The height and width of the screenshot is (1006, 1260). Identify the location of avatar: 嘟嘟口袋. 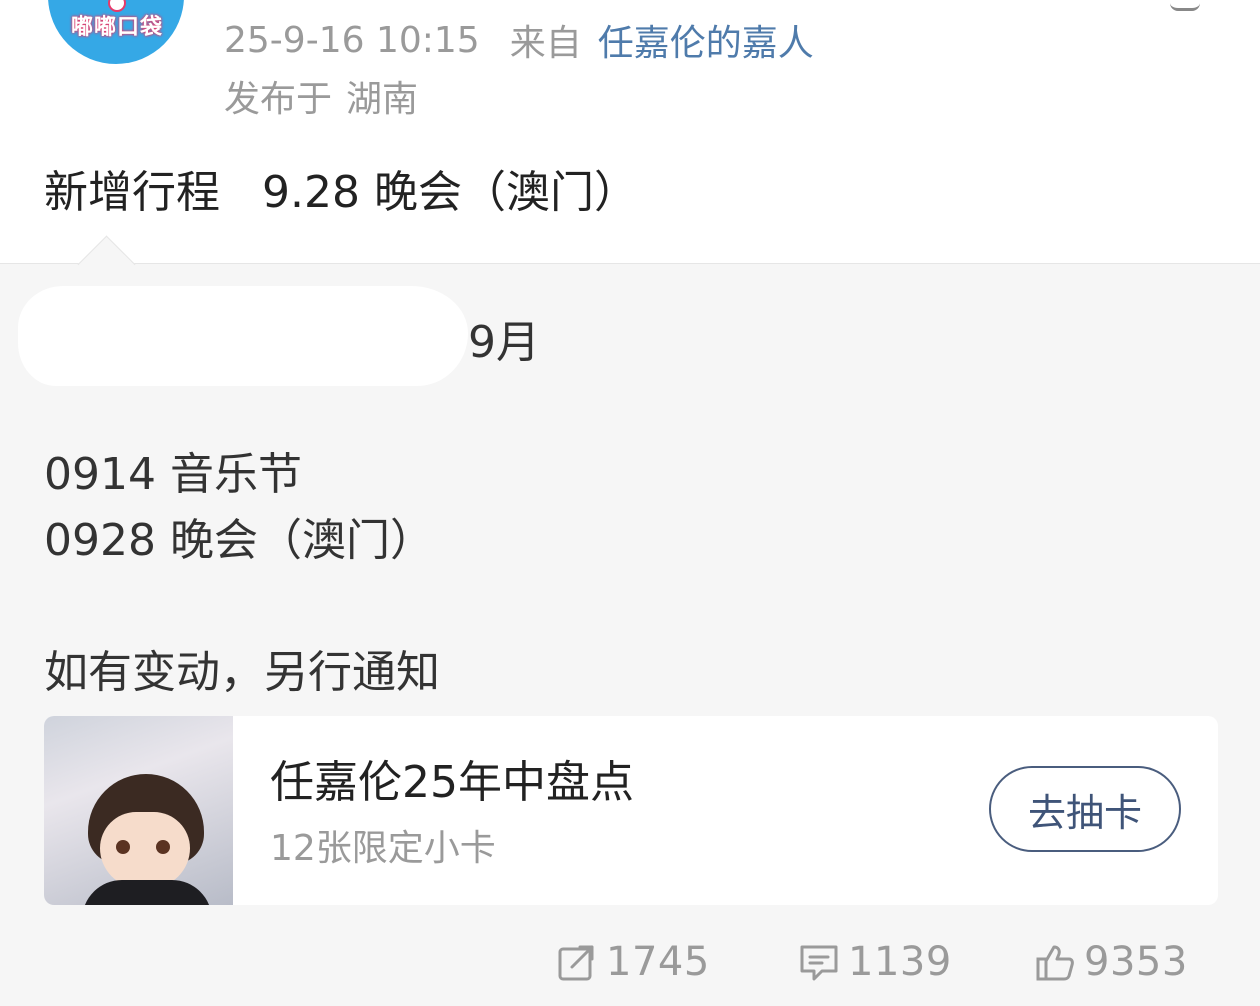
(116, 32).